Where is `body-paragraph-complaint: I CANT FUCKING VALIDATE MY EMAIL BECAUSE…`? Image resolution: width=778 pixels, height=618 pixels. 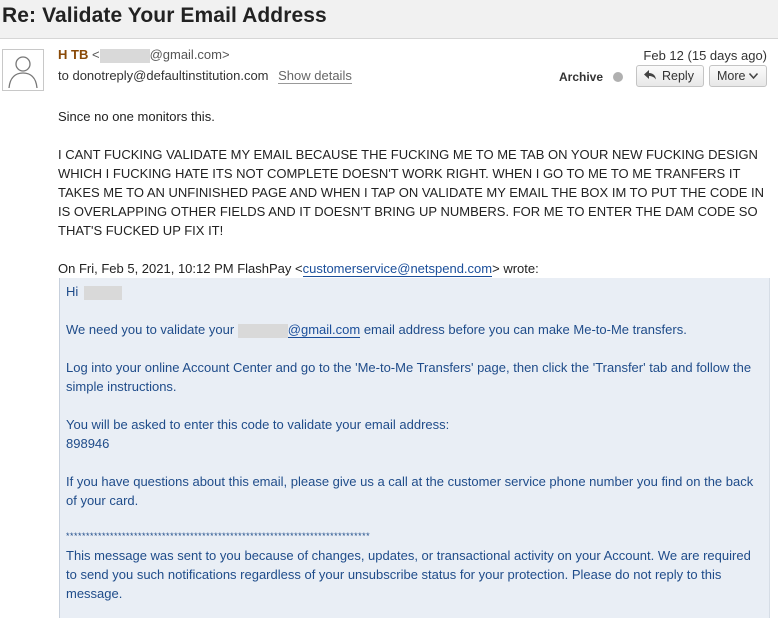 body-paragraph-complaint: I CANT FUCKING VALIDATE MY EMAIL BECAUSE… is located at coordinates (411, 192).